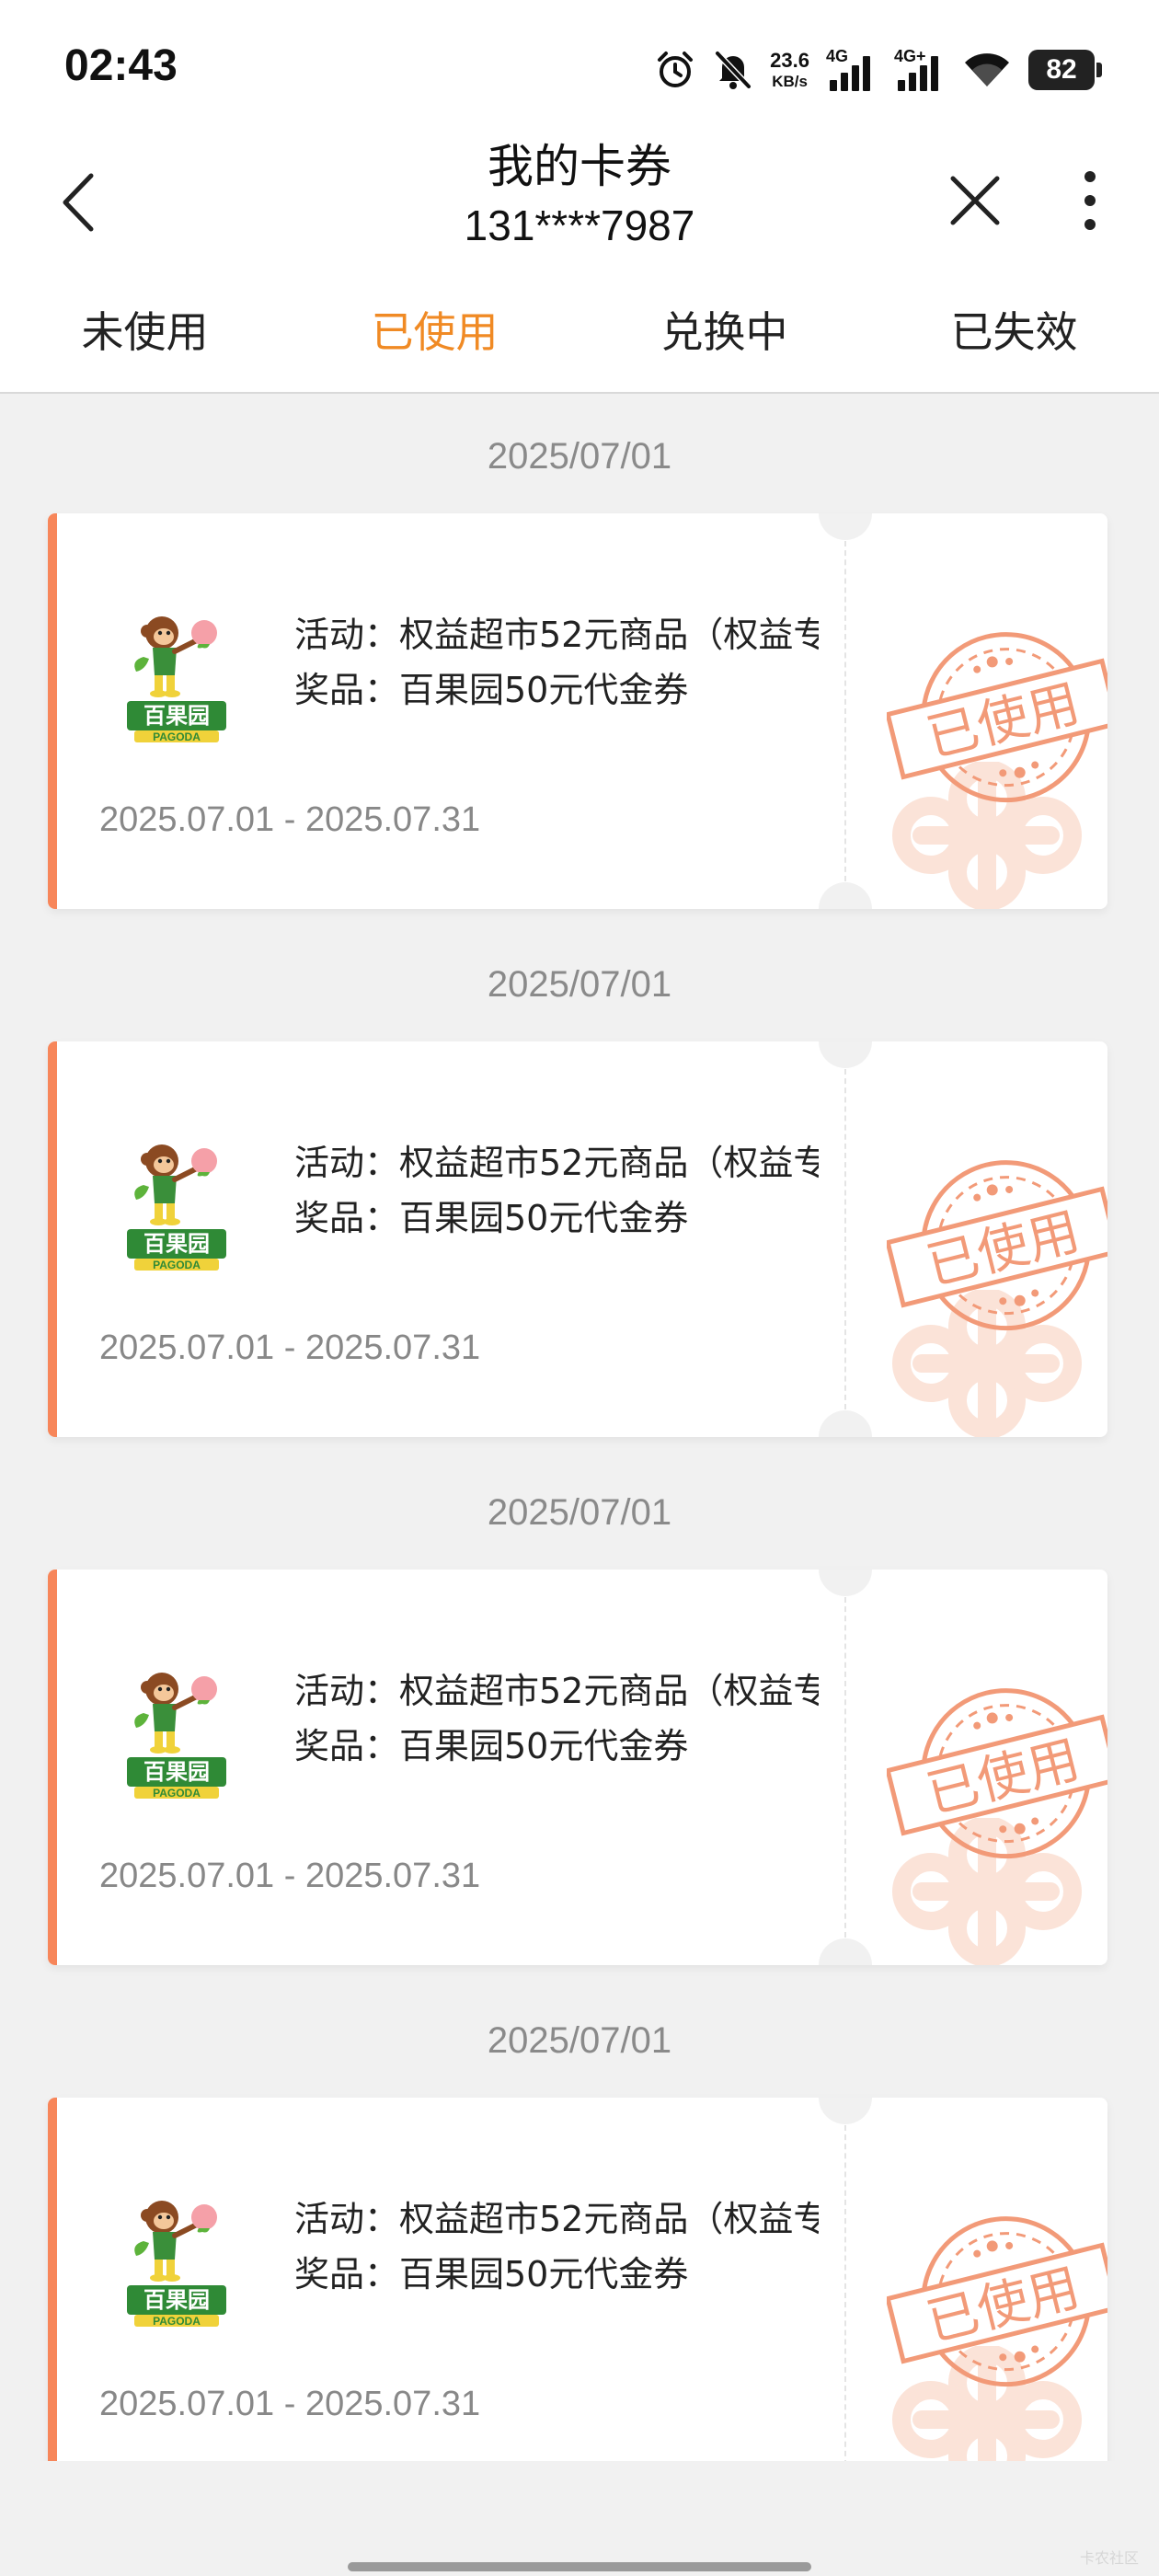 The height and width of the screenshot is (2576, 1159). Describe the element at coordinates (579, 225) in the screenshot. I see `phone-number: 131****7987` at that location.